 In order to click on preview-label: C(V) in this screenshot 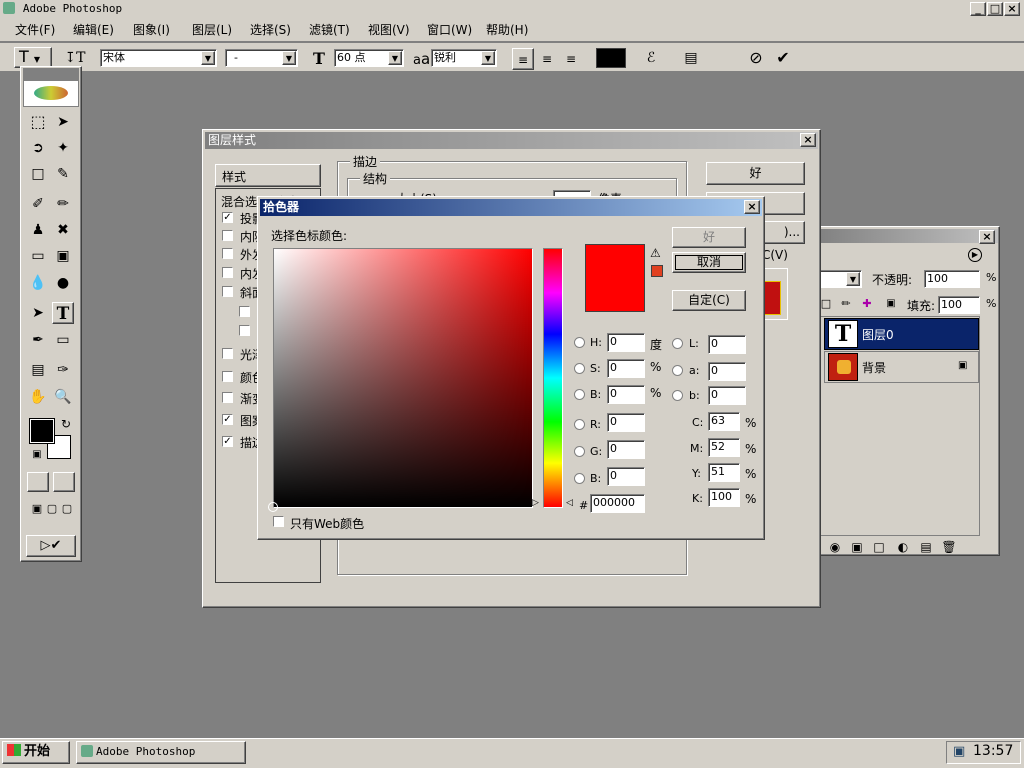, I will do `click(775, 255)`.